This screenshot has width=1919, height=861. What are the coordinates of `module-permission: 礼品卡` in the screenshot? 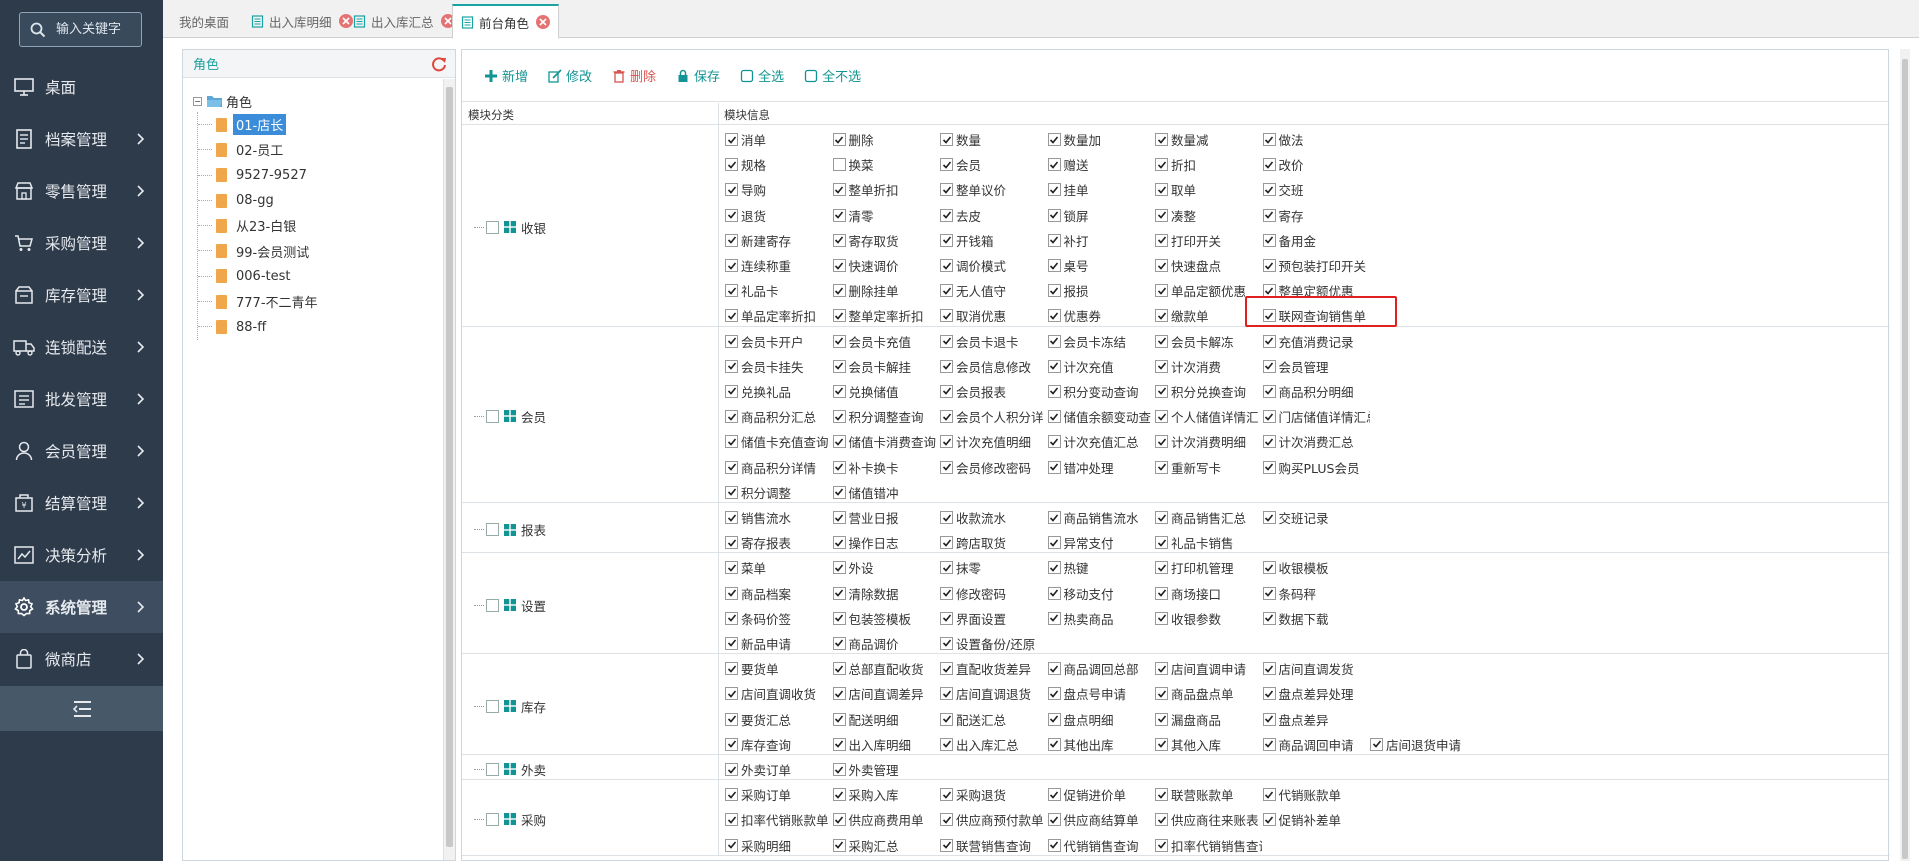 It's located at (778, 290).